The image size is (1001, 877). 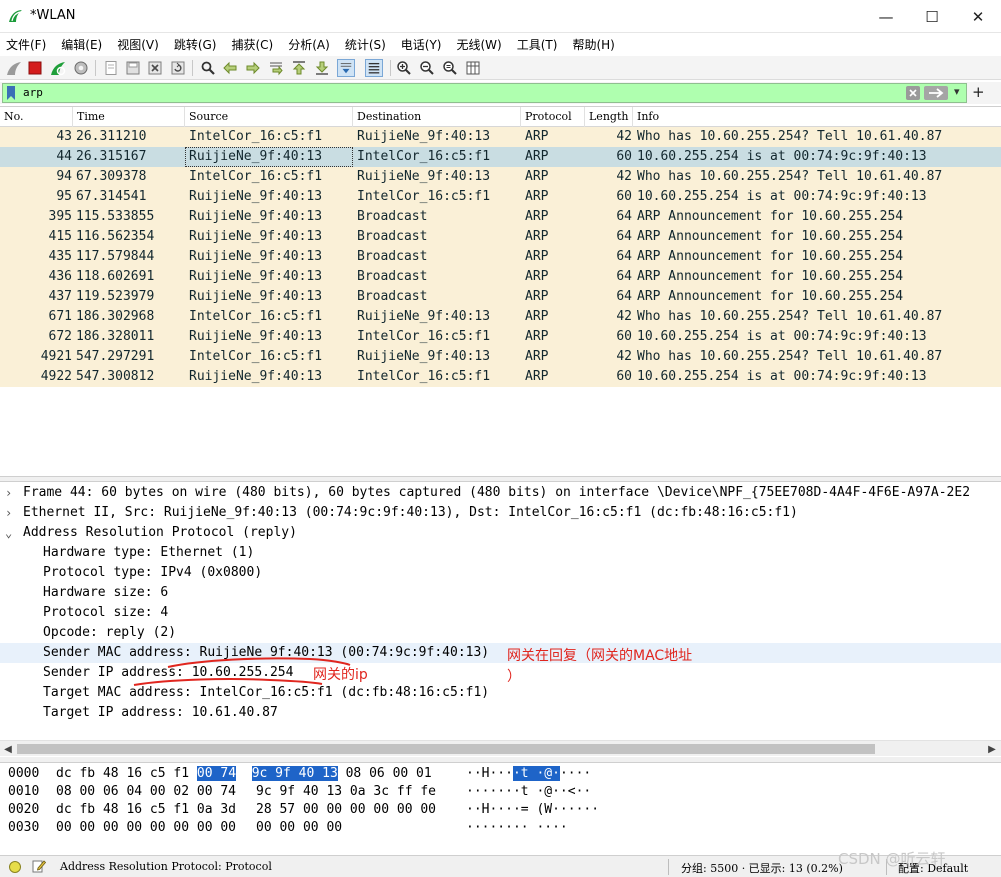 What do you see at coordinates (514, 677) in the screenshot?
I see `annotation-mac-note-close: ）` at bounding box center [514, 677].